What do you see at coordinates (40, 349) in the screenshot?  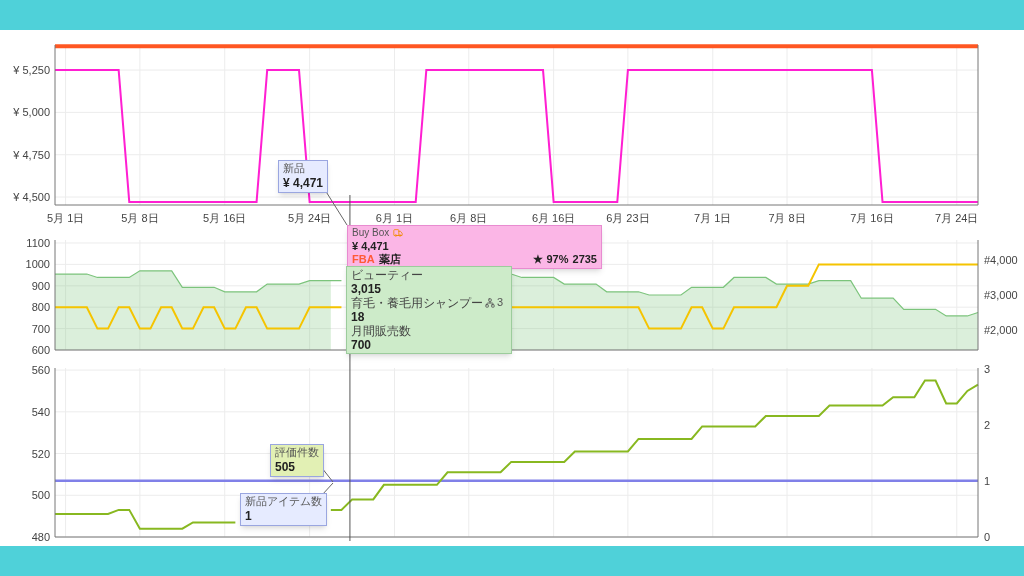 I see `axis-label: 600` at bounding box center [40, 349].